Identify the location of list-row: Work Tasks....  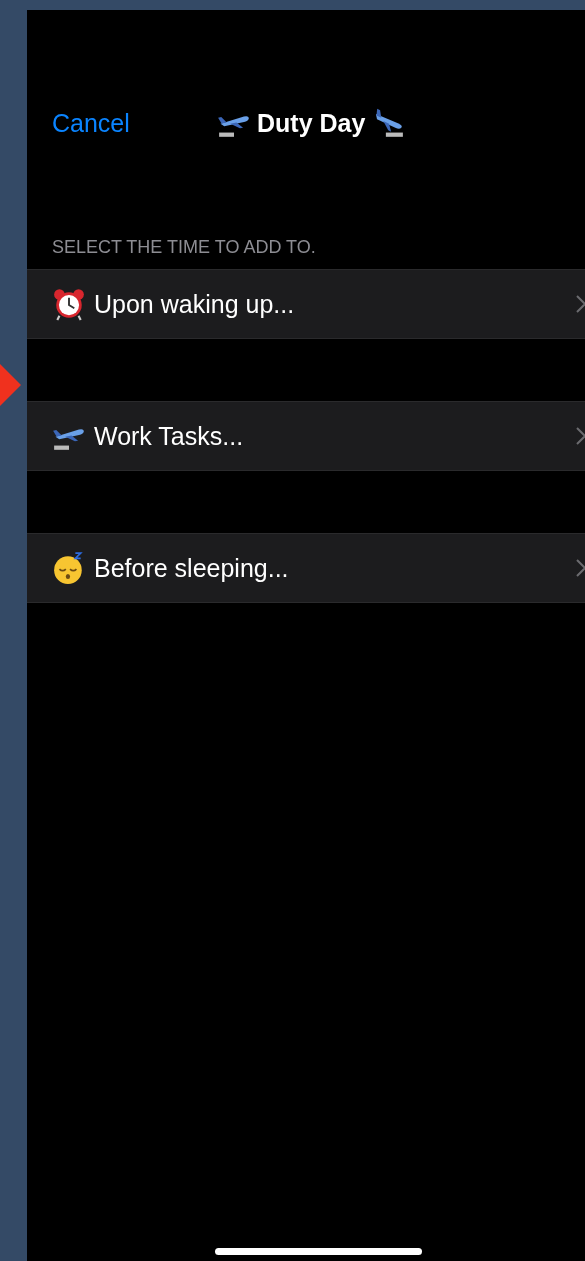
(306, 436).